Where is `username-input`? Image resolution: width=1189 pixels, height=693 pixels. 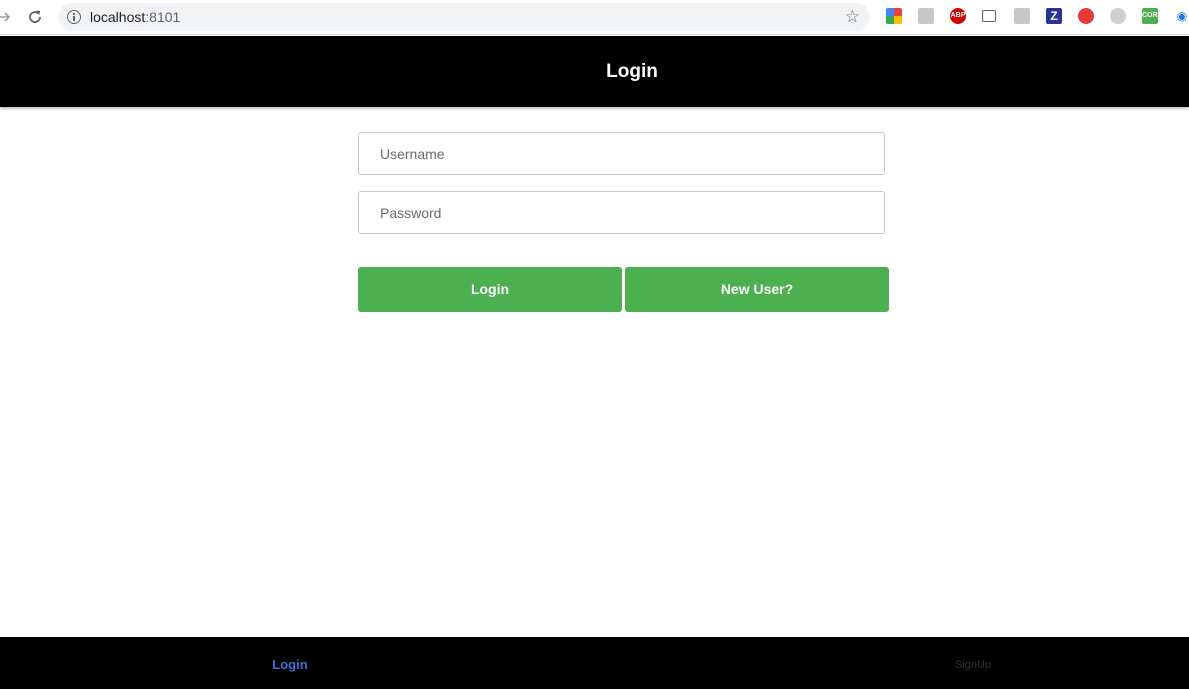 username-input is located at coordinates (621, 153).